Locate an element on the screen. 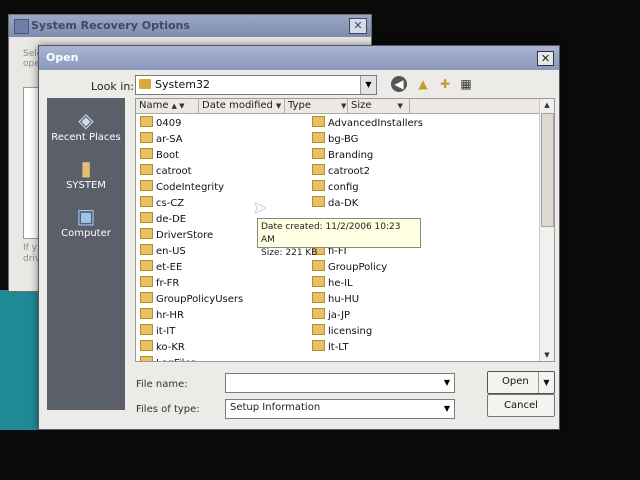 The width and height of the screenshot is (640, 480). column-name: Name ▲ ▼ is located at coordinates (167, 106).